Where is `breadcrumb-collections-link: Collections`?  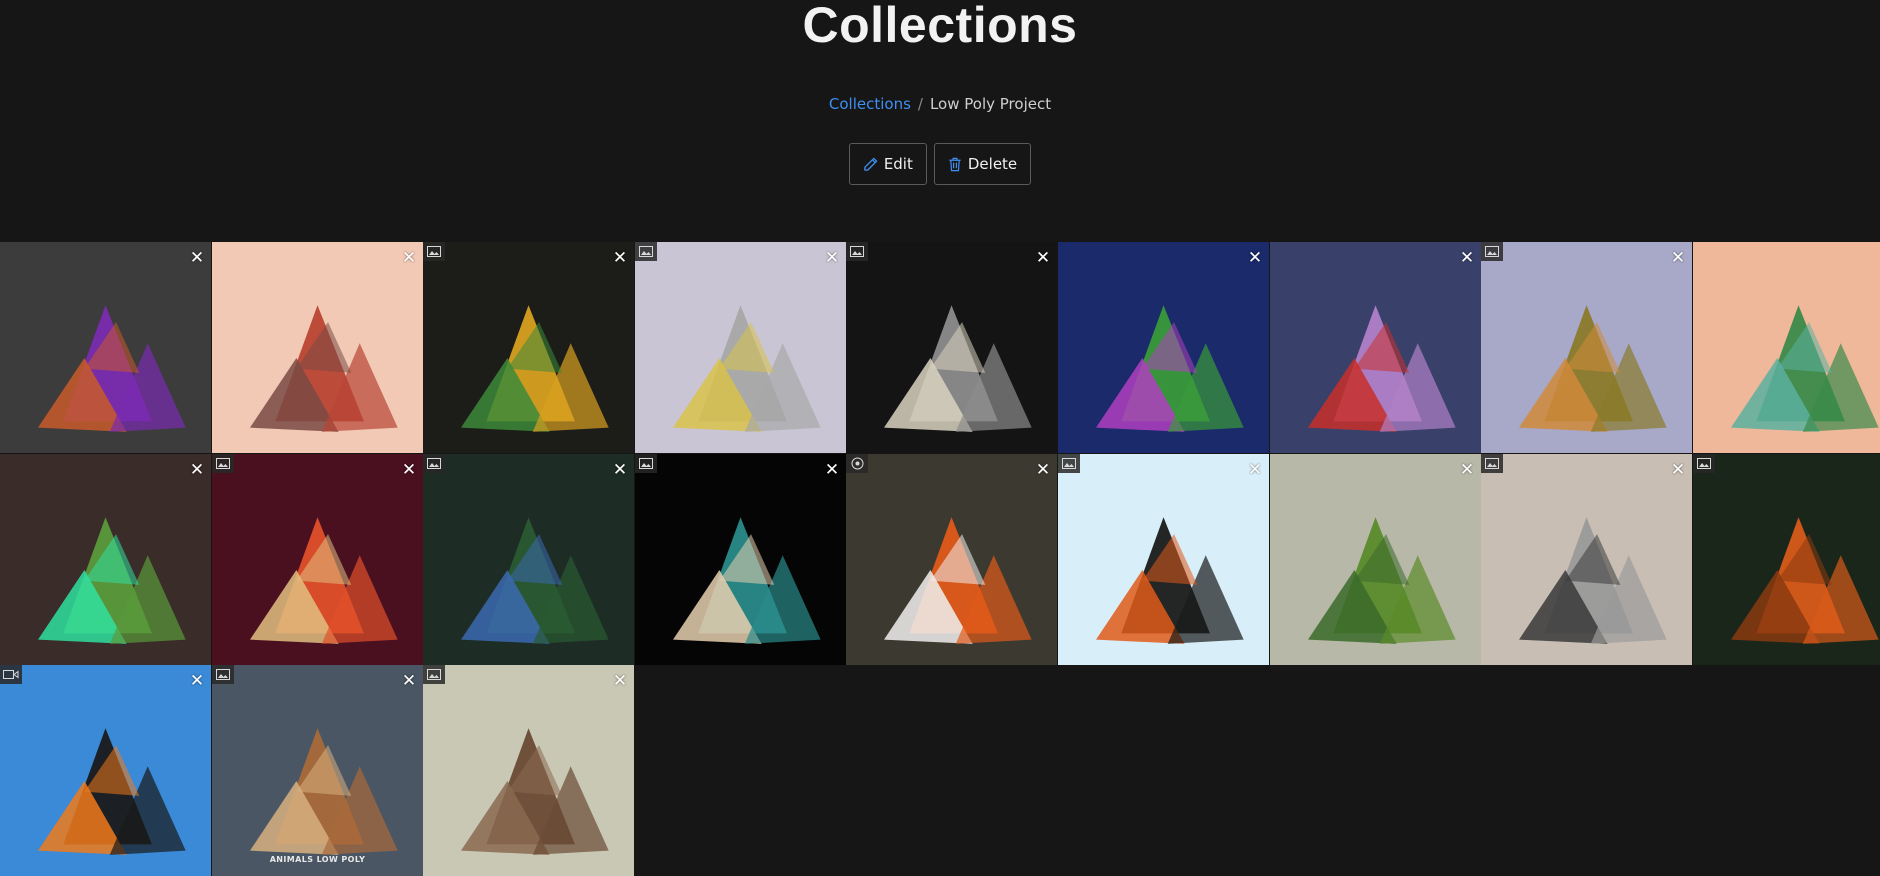 breadcrumb-collections-link: Collections is located at coordinates (870, 104).